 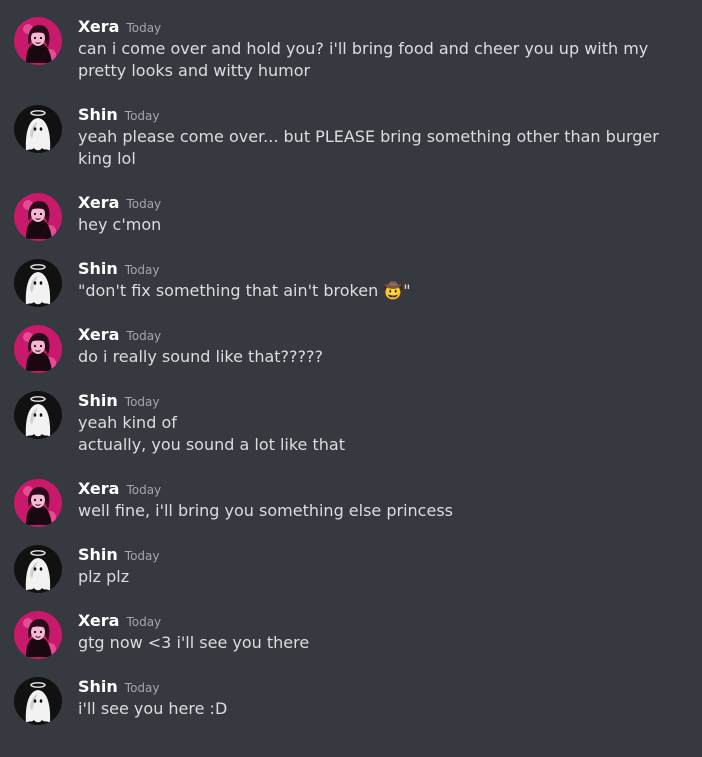 What do you see at coordinates (200, 356) in the screenshot?
I see `message-text: do i really sound like that?????` at bounding box center [200, 356].